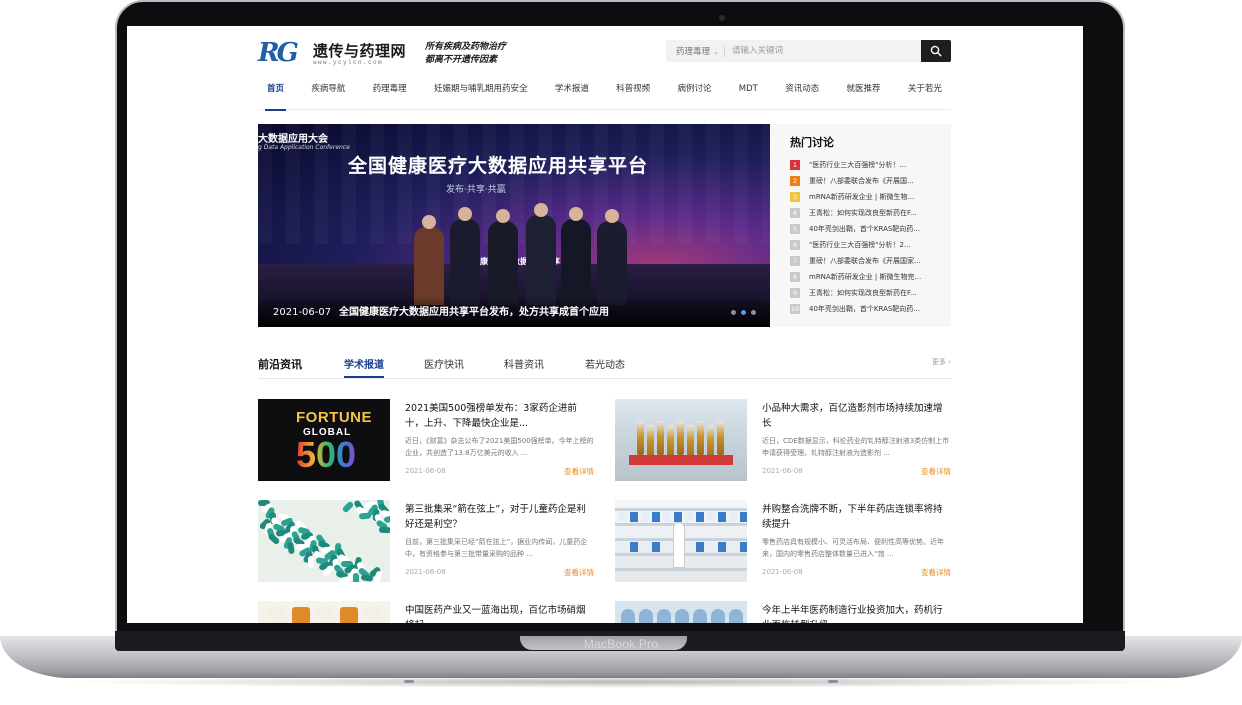  Describe the element at coordinates (275, 96) in the screenshot. I see `nav-item: 首页` at that location.